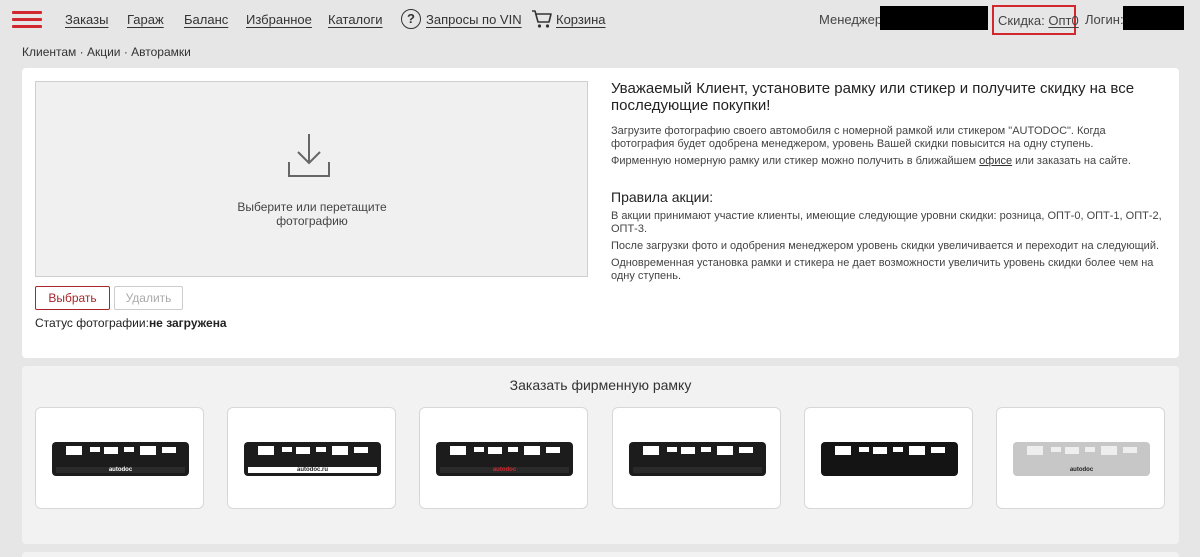 The height and width of the screenshot is (557, 1200). What do you see at coordinates (279, 19) in the screenshot?
I see `nav-link-favorites: Избранное` at bounding box center [279, 19].